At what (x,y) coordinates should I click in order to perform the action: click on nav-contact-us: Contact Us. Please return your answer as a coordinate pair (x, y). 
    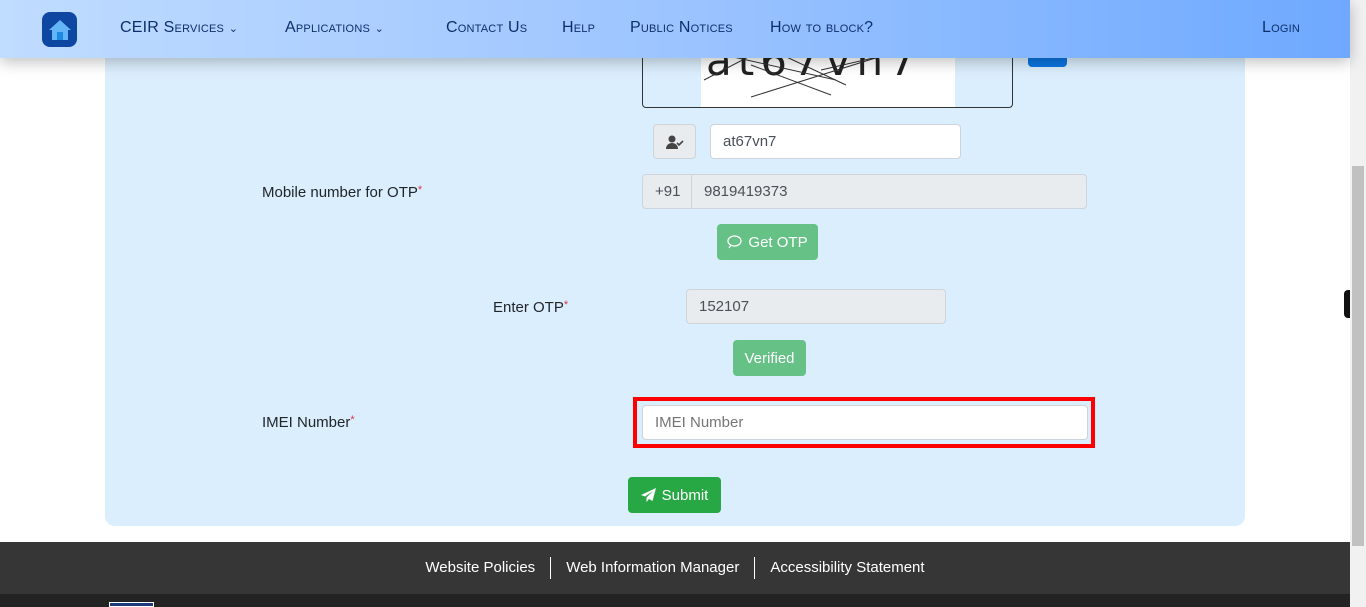
    Looking at the image, I should click on (486, 28).